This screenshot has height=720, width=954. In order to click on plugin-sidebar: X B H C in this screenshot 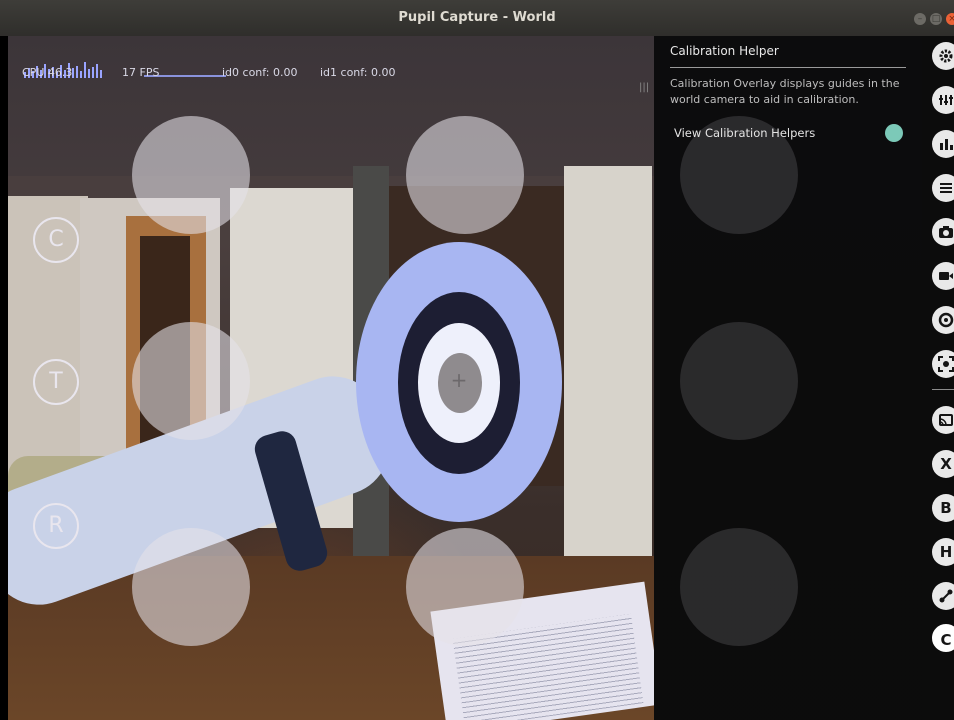, I will do `click(938, 378)`.